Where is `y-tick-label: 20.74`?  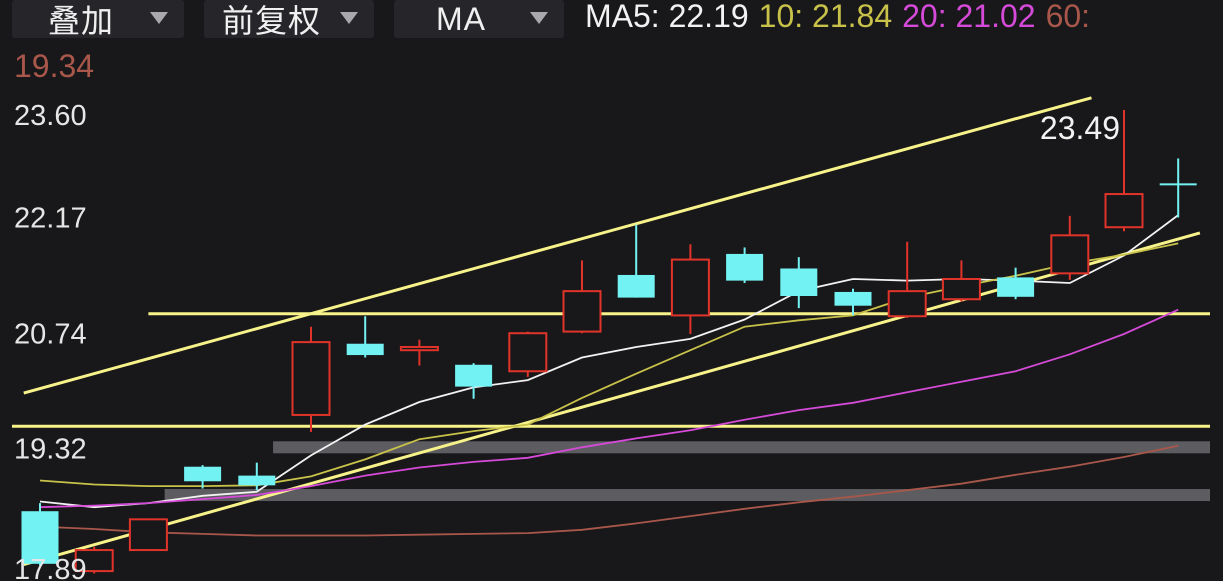
y-tick-label: 20.74 is located at coordinates (50, 334).